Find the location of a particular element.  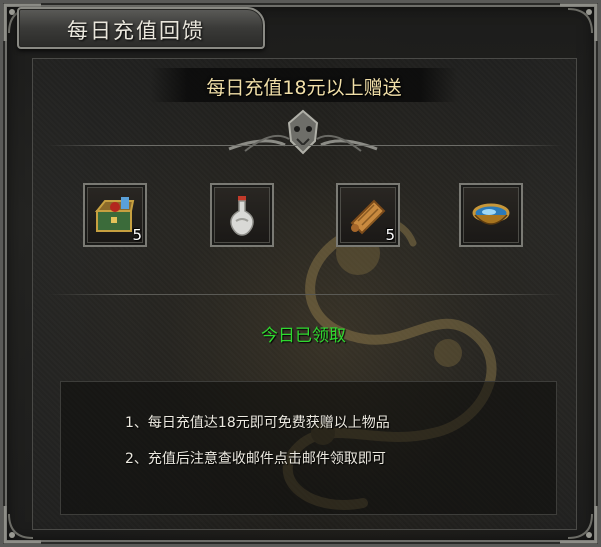

treasure-chest-icon is located at coordinates (114, 214).